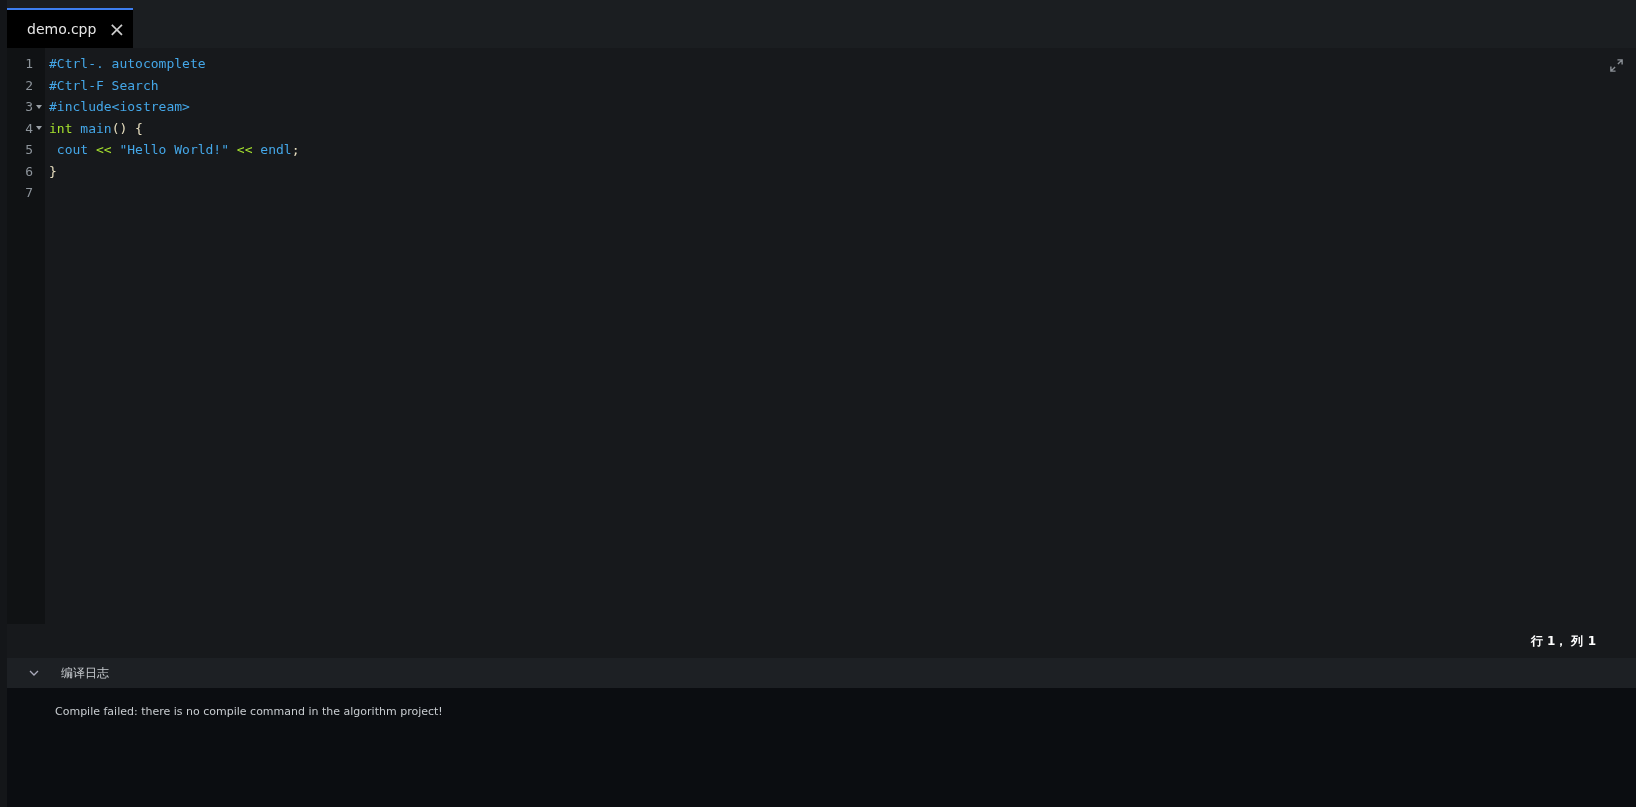 The width and height of the screenshot is (1636, 807). I want to click on line-number: 6, so click(29, 171).